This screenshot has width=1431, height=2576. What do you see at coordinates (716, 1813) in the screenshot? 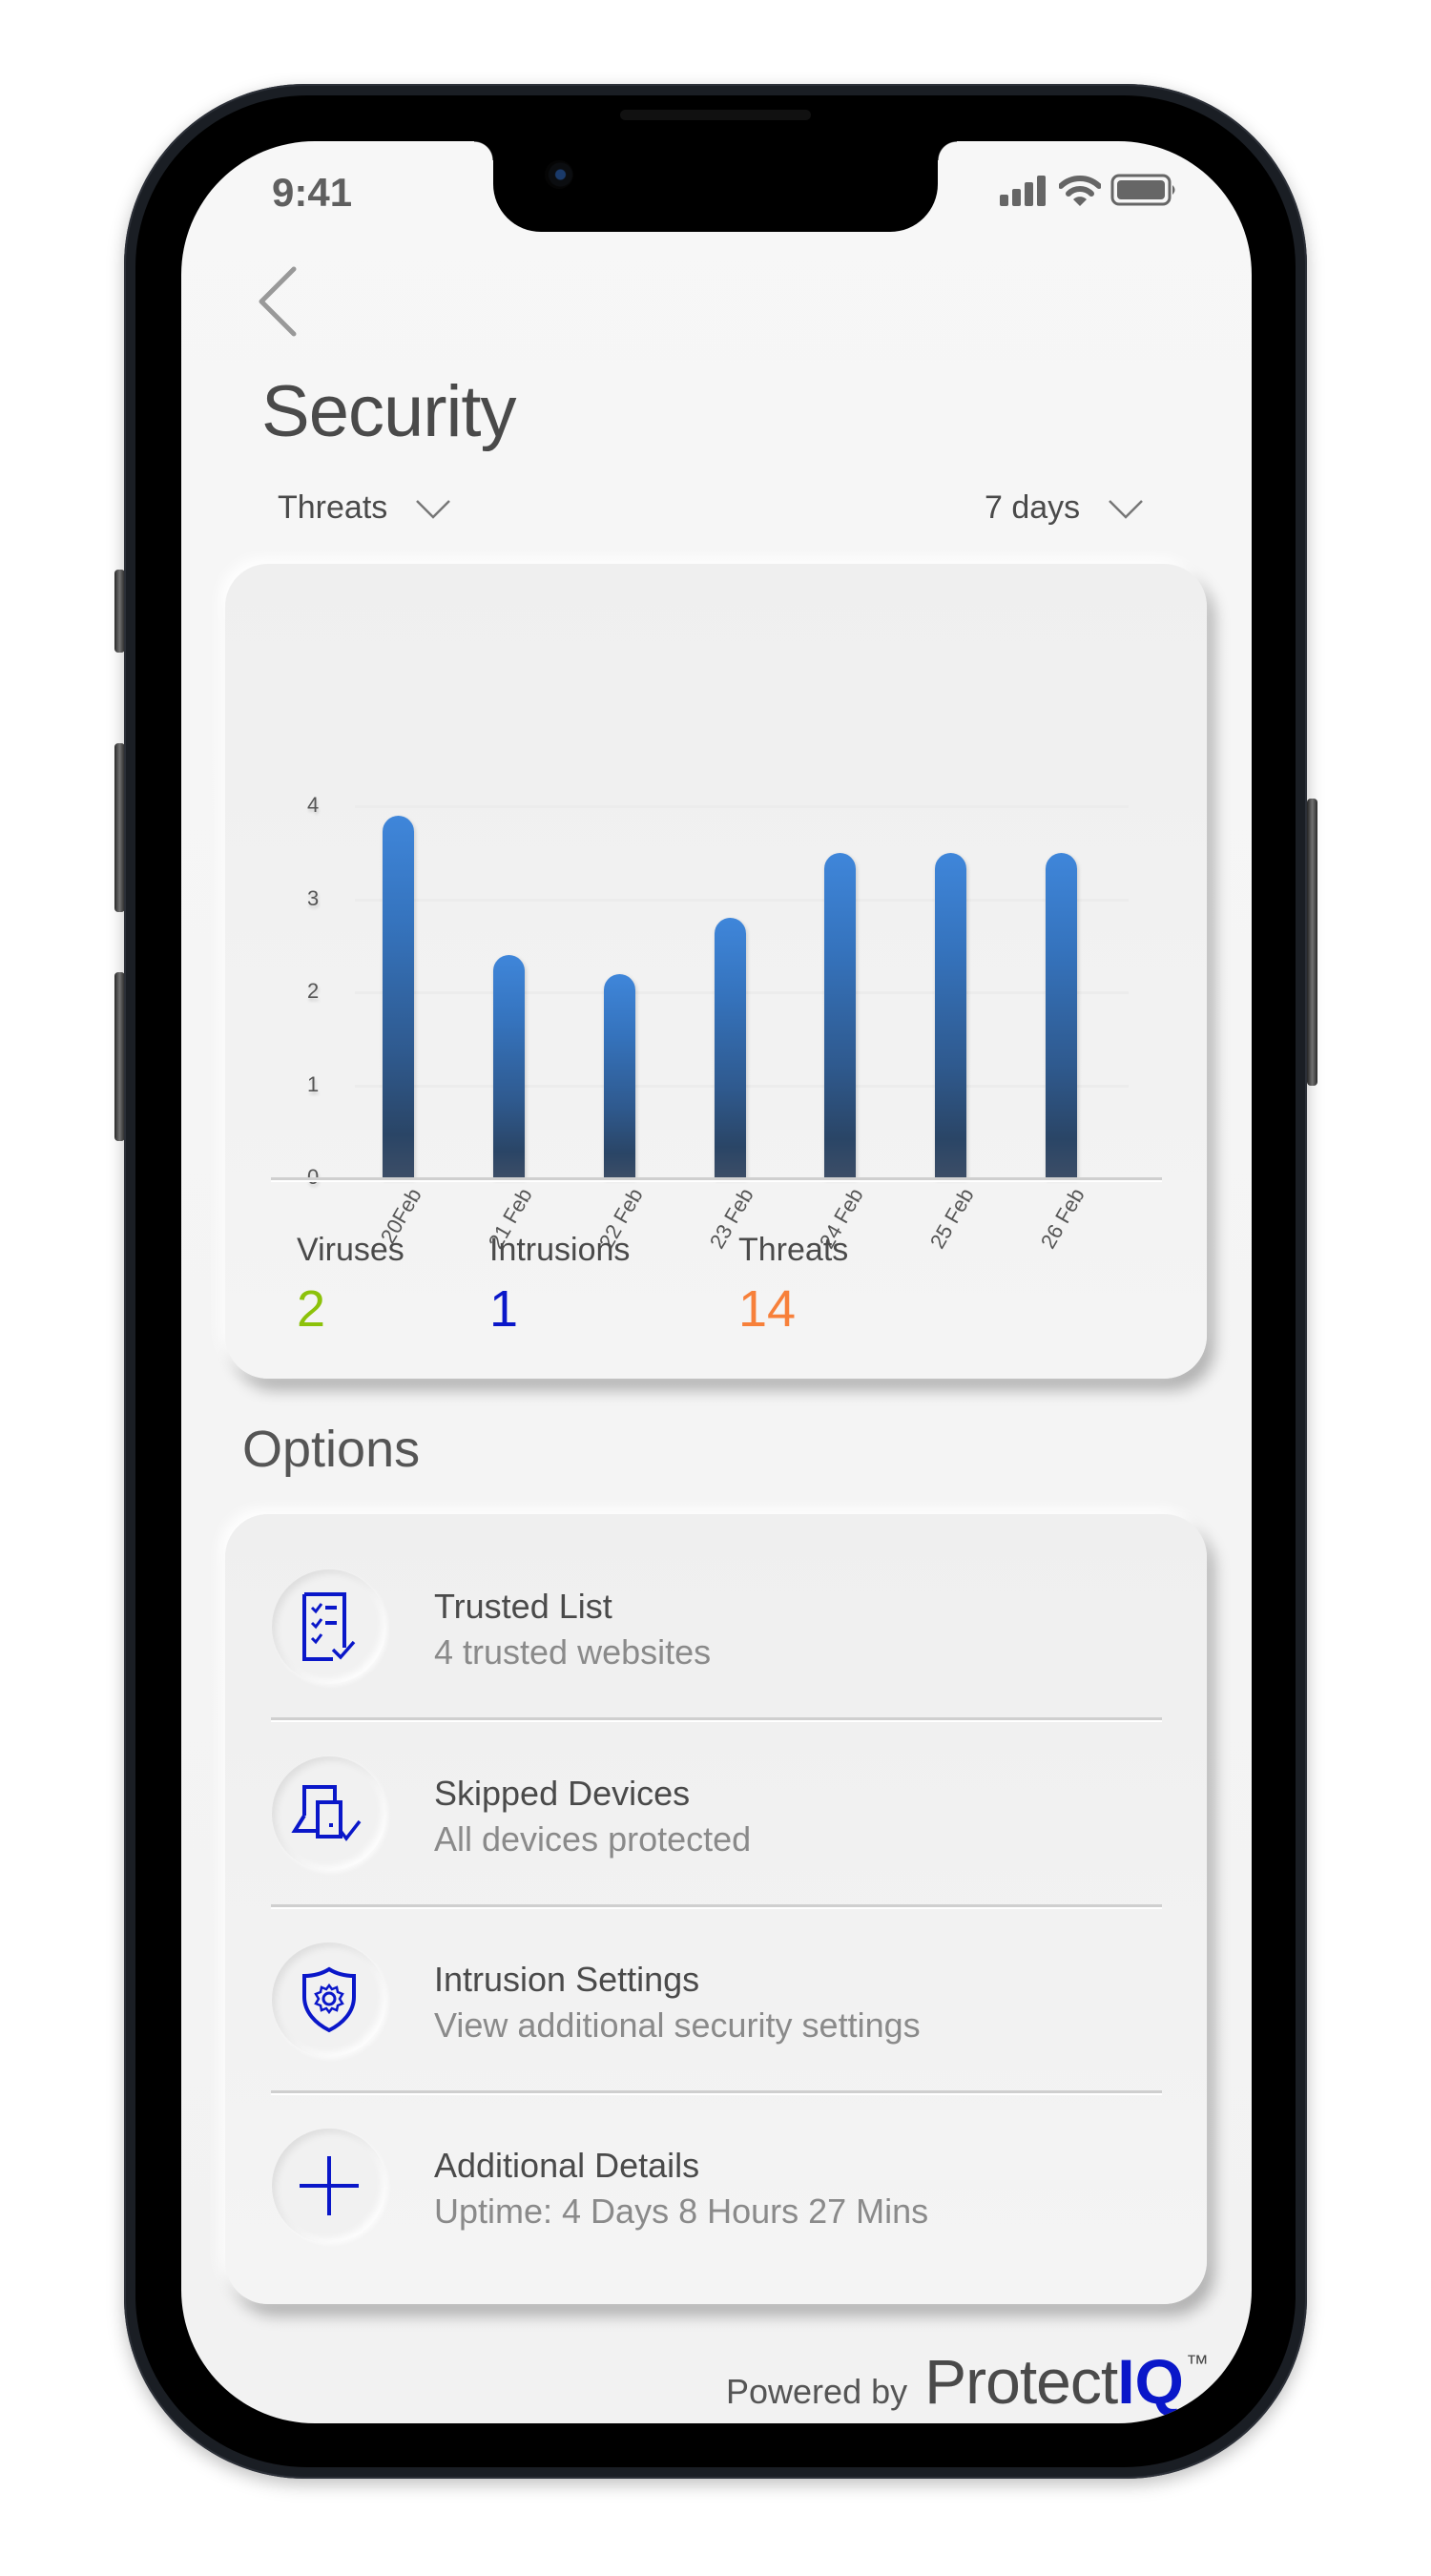
I see `option-skipped-devices: Skipped Devices All devices protected` at bounding box center [716, 1813].